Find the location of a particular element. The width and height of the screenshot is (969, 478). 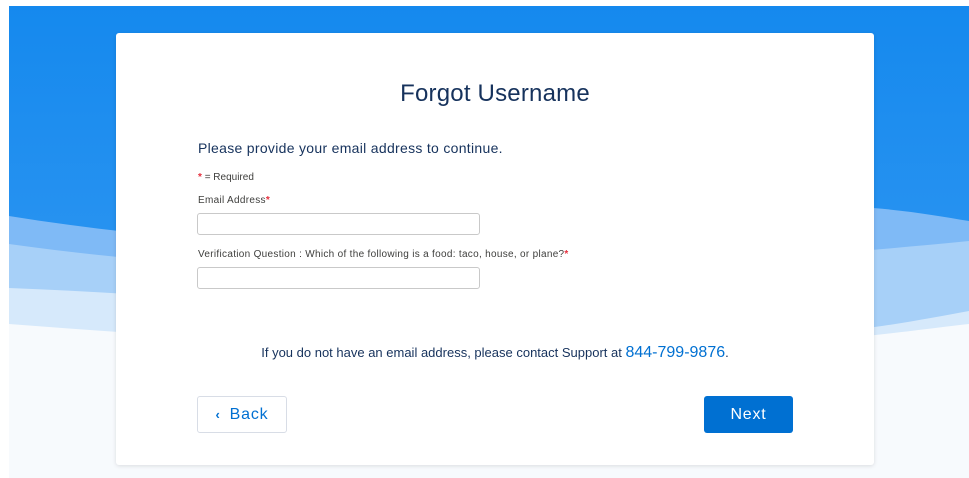

email-field is located at coordinates (338, 224).